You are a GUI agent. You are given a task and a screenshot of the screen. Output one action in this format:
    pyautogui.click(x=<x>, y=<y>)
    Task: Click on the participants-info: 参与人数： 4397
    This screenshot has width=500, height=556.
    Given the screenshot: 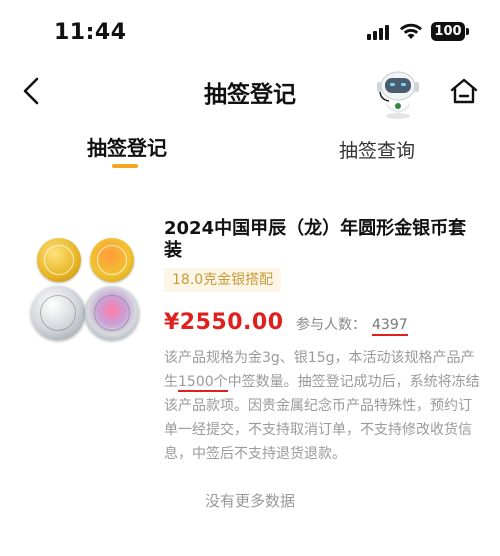 What is the action you would take?
    pyautogui.click(x=352, y=325)
    